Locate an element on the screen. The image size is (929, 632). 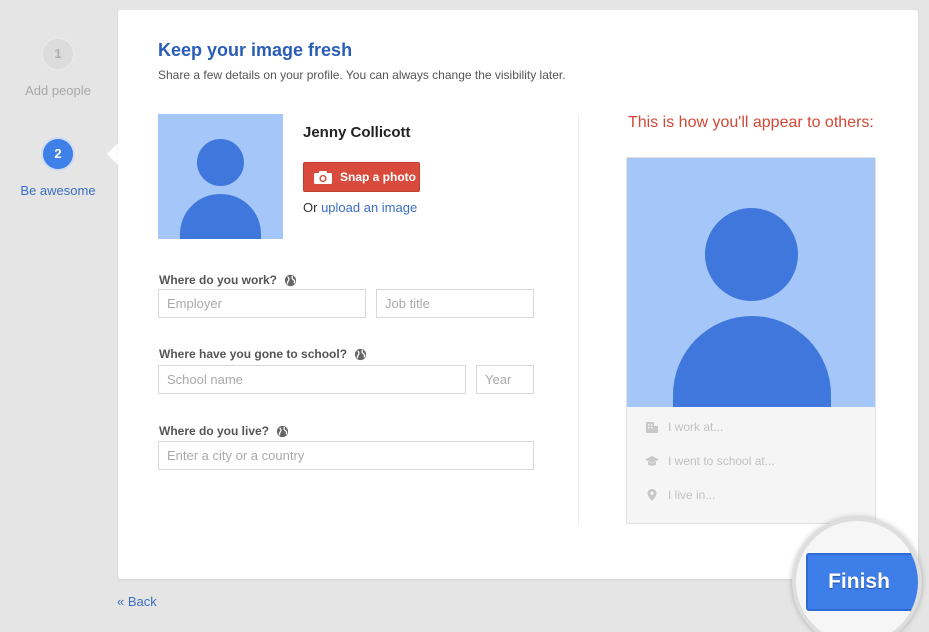
step-label: Add people is located at coordinates (58, 90).